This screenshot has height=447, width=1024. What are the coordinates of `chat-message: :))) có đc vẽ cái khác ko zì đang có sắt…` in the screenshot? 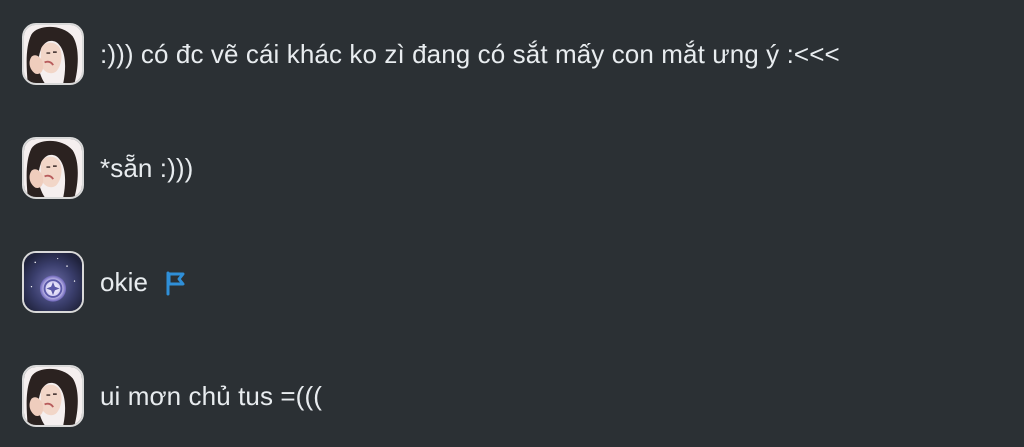 It's located at (431, 54).